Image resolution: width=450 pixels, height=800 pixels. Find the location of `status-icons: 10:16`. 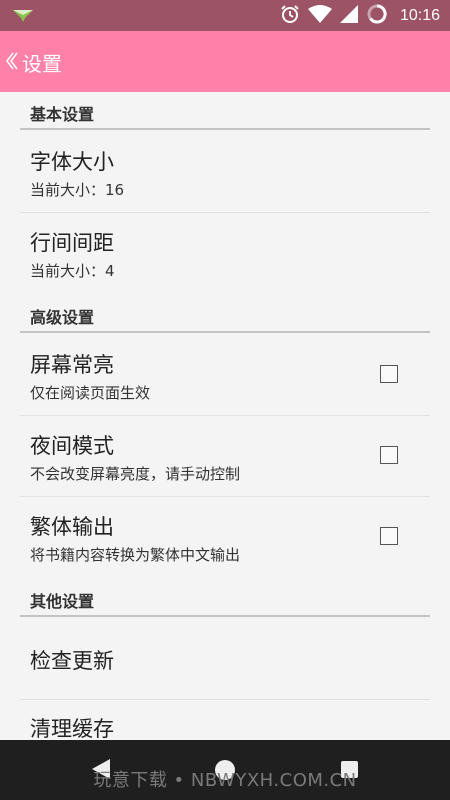

status-icons: 10:16 is located at coordinates (360, 15).